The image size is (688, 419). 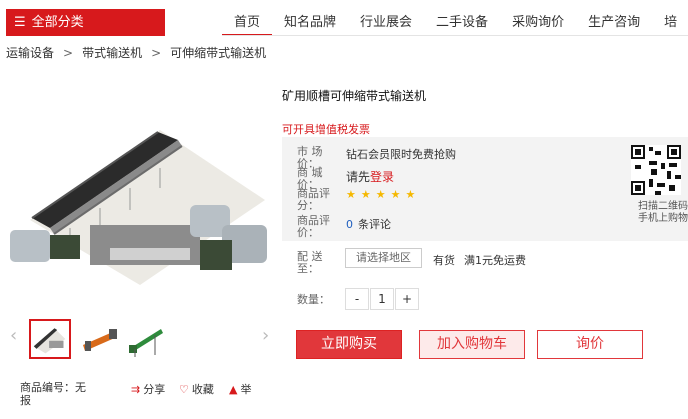 What do you see at coordinates (663, 212) in the screenshot?
I see `qr-label: 扫描二维码手机上购物` at bounding box center [663, 212].